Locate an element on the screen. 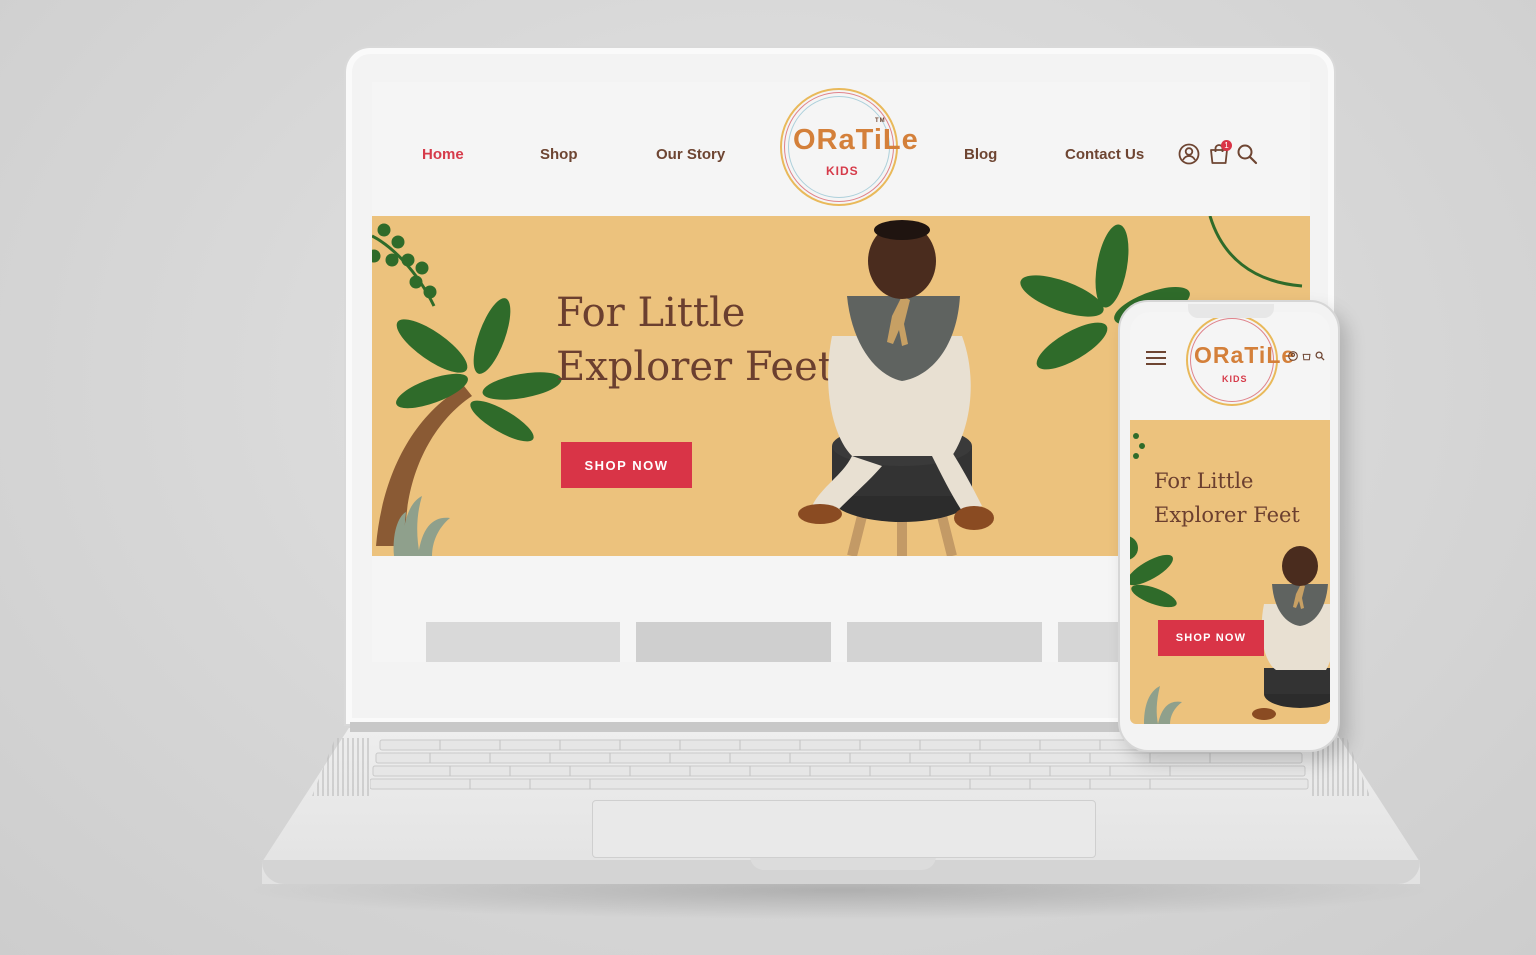 The image size is (1536, 955). mobile-site-logo: ORaTiLe KIDS is located at coordinates (1240, 360).